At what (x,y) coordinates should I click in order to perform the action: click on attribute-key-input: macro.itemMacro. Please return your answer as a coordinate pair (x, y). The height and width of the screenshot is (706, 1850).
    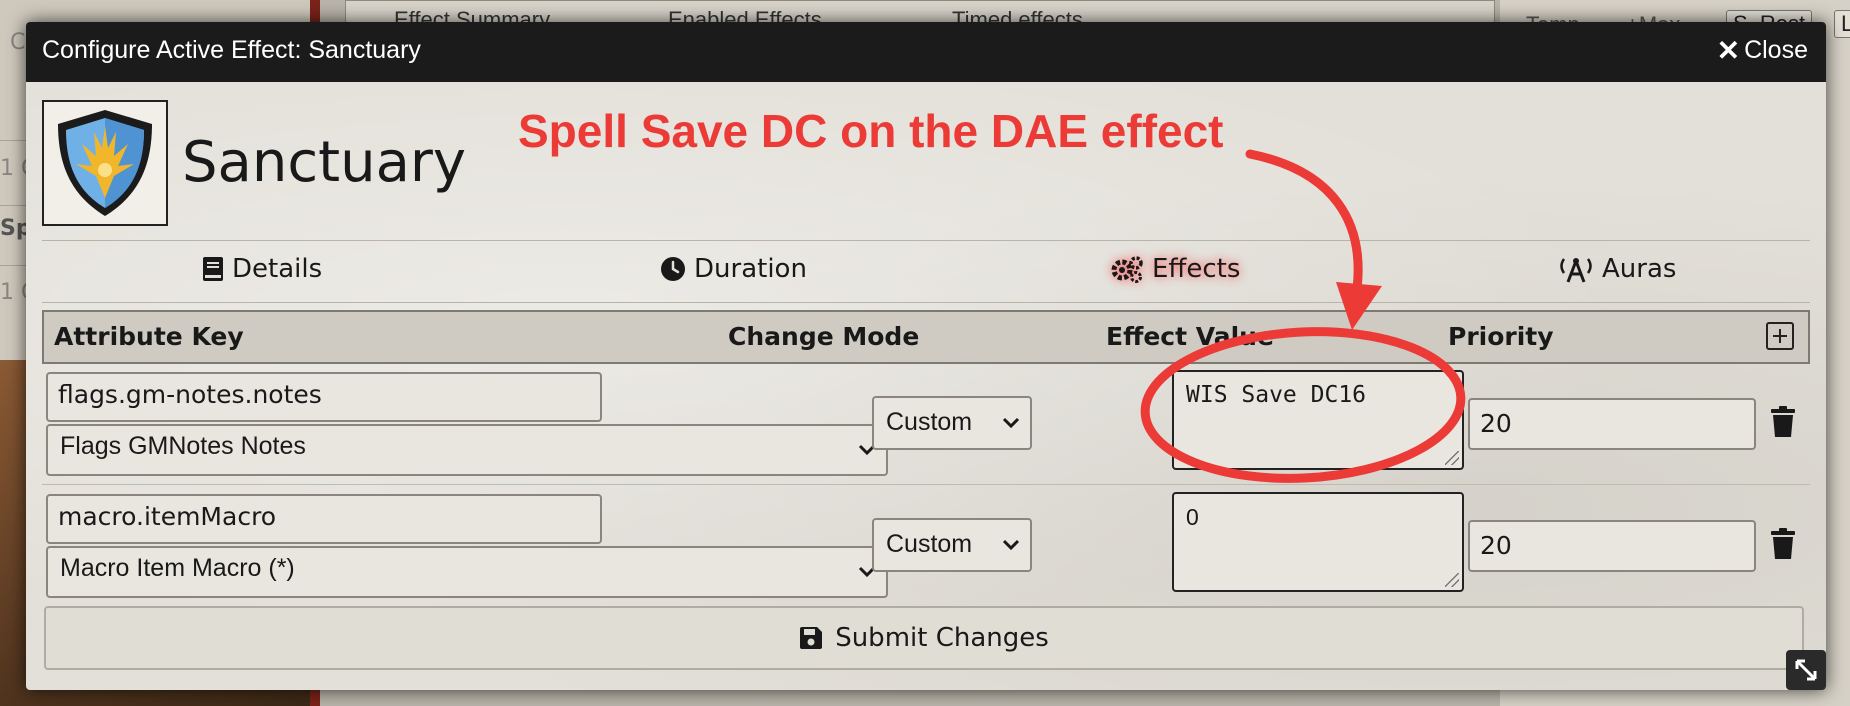
    Looking at the image, I should click on (324, 519).